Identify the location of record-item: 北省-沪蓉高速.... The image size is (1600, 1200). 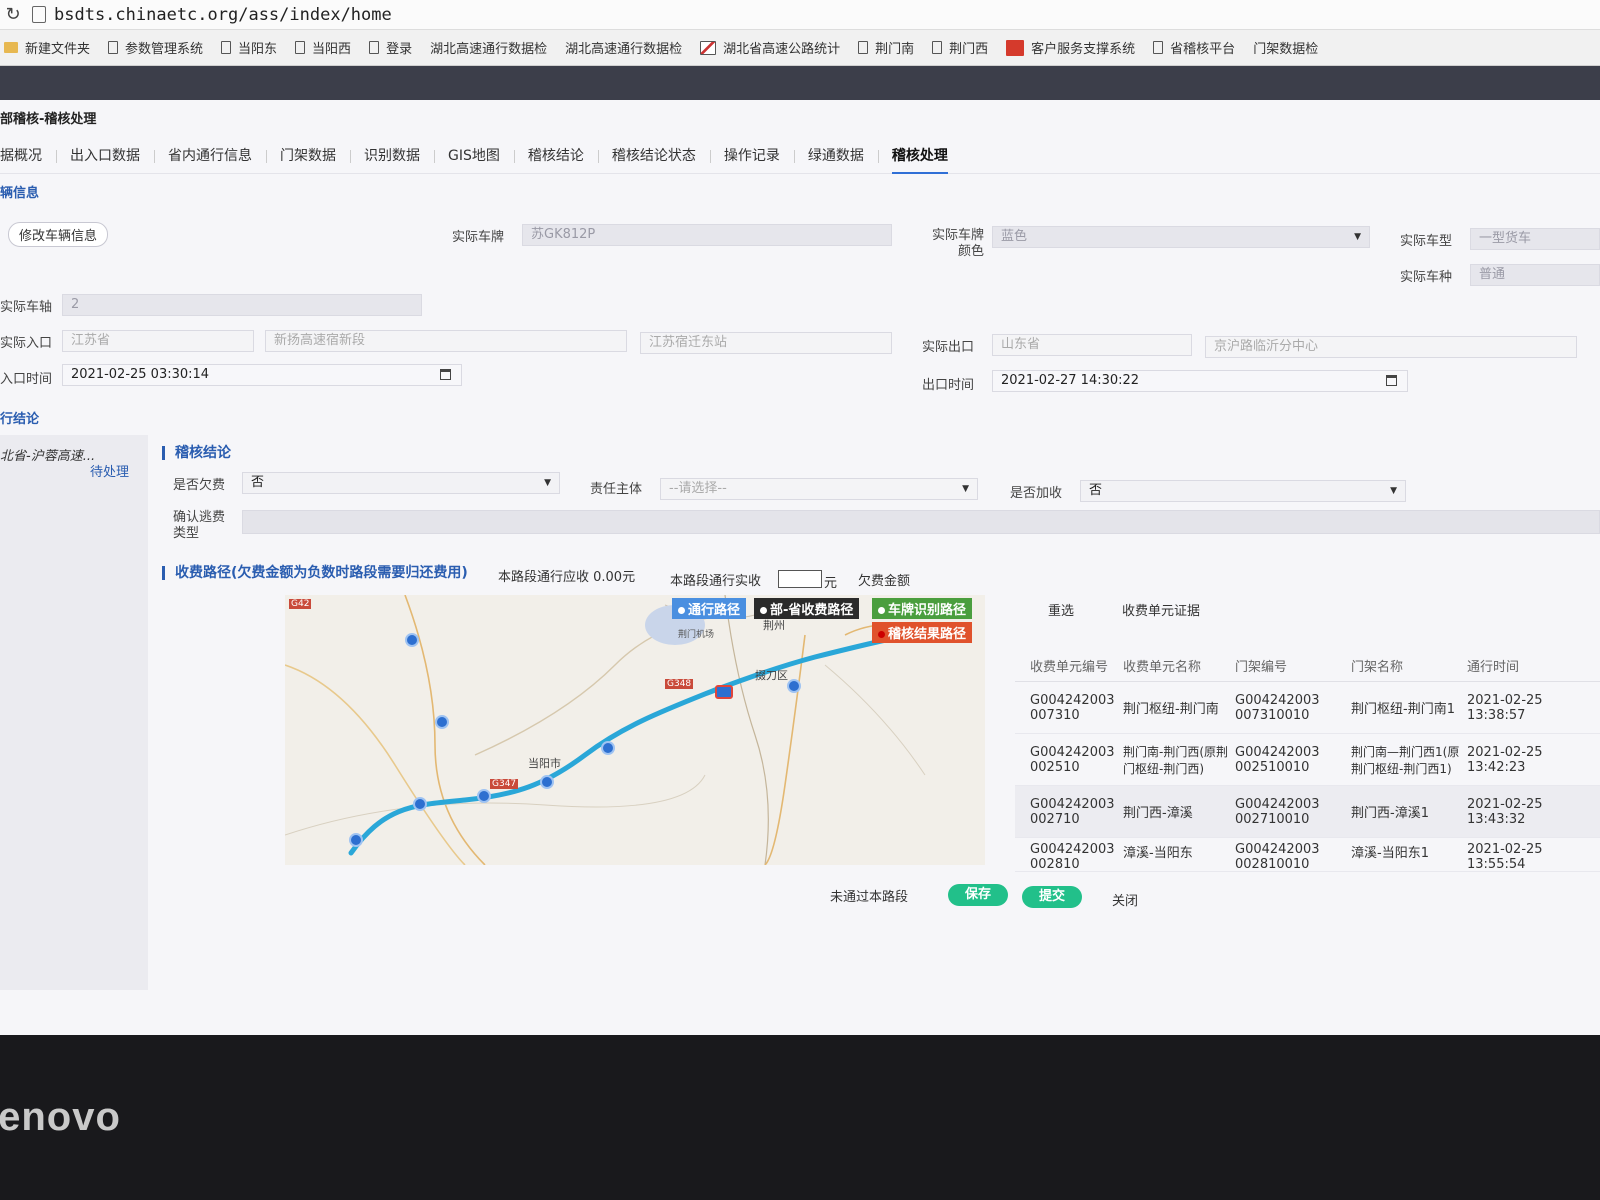
(47, 454).